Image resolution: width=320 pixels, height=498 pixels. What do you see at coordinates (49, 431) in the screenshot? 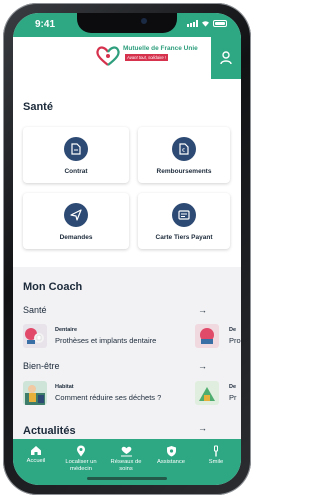
I see `actualites-title: Actualités` at bounding box center [49, 431].